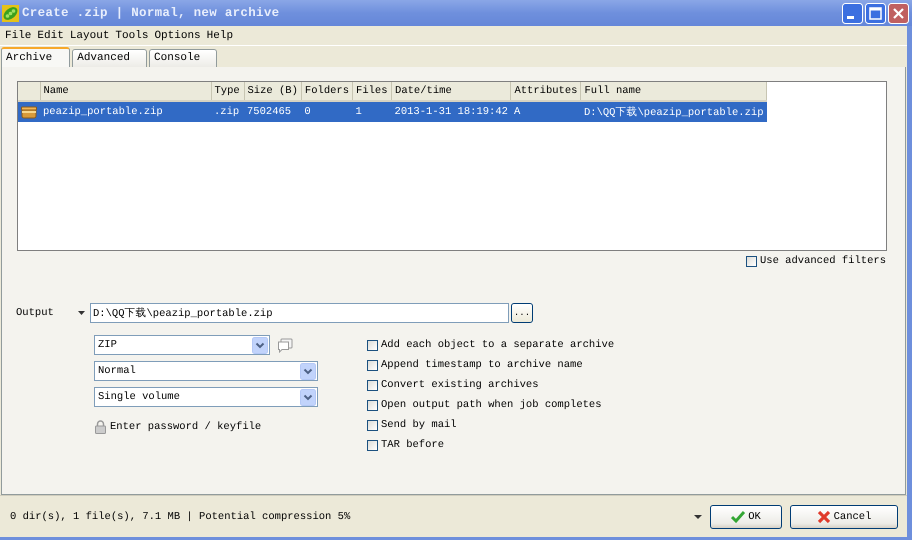 Image resolution: width=912 pixels, height=540 pixels. I want to click on column-header: Attributes, so click(545, 91).